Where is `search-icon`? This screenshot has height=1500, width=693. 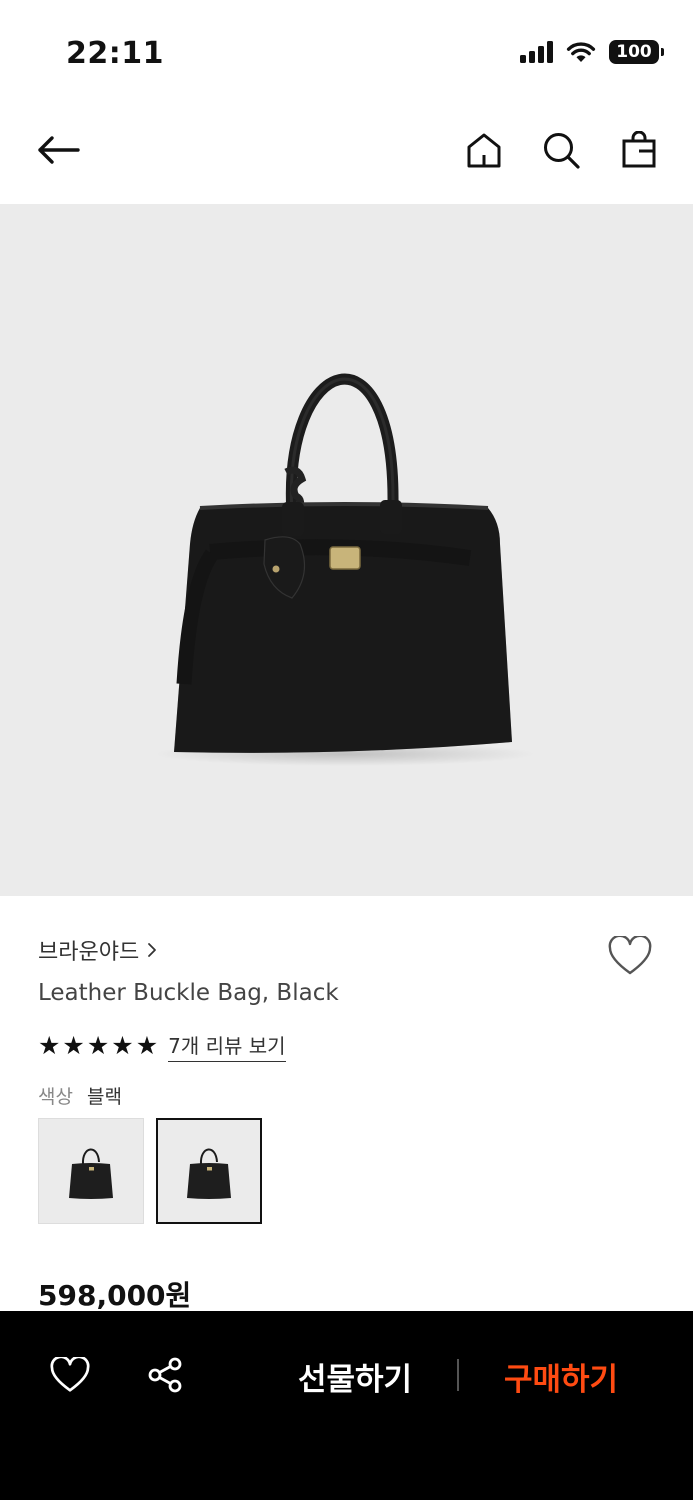
search-icon is located at coordinates (562, 151).